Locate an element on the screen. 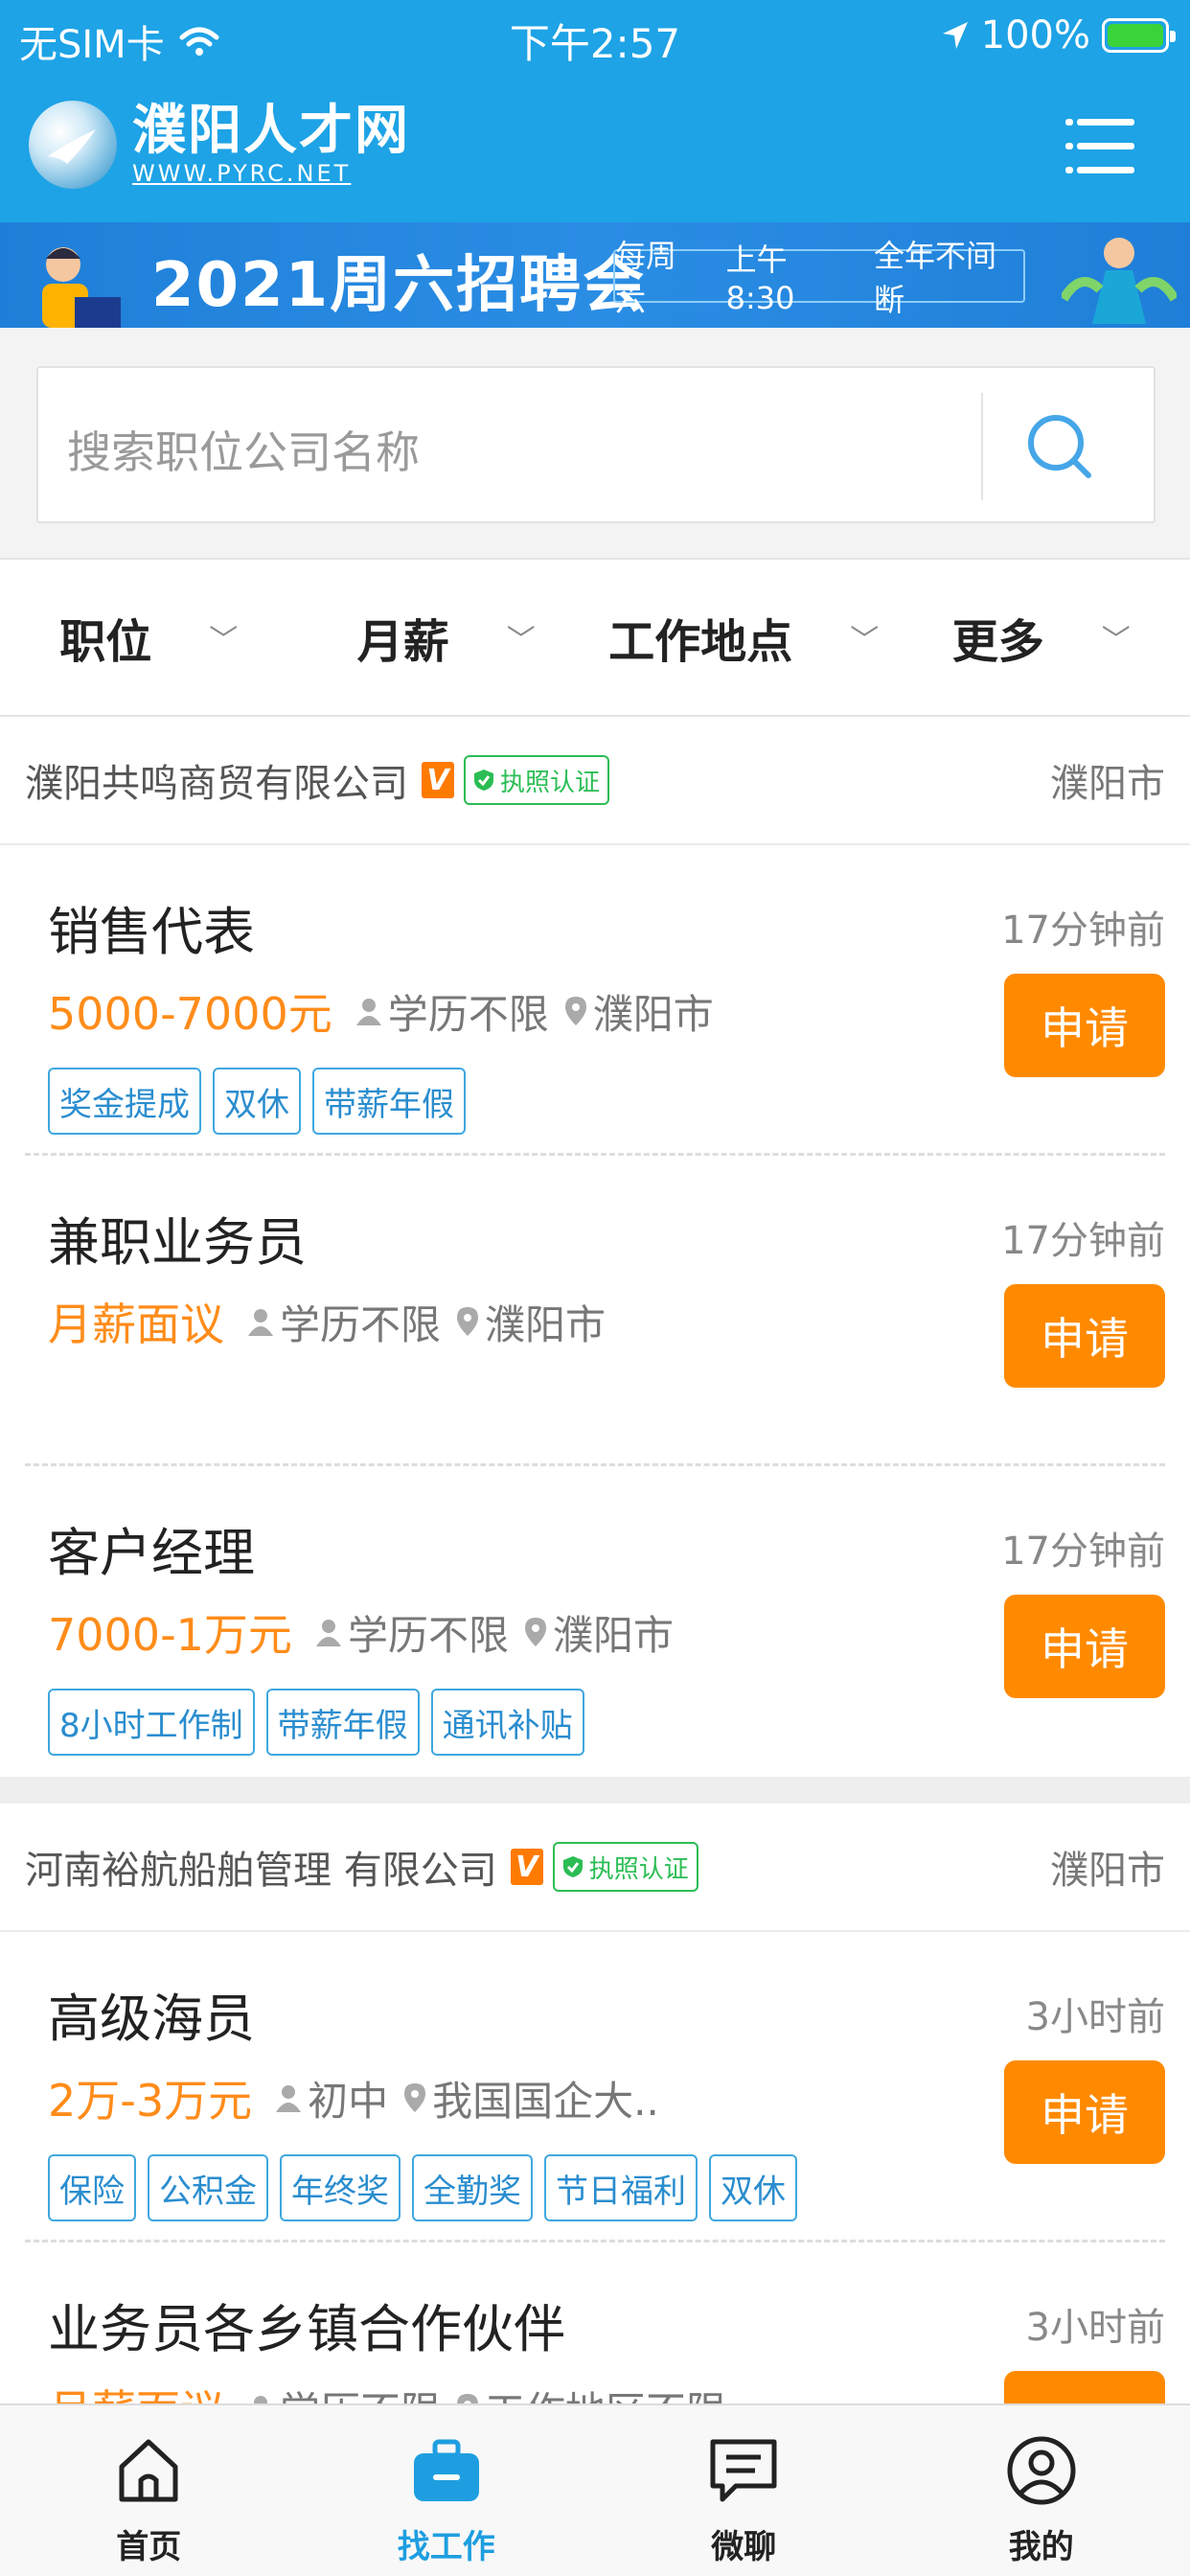  menu-icon is located at coordinates (1100, 146).